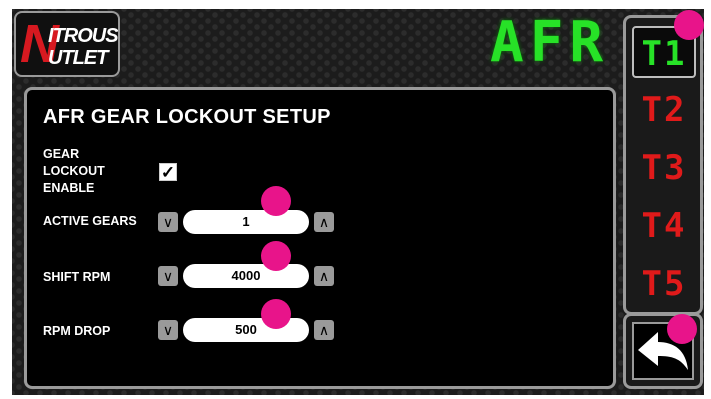 Image resolution: width=711 pixels, height=399 pixels. What do you see at coordinates (74, 171) in the screenshot?
I see `gear-lockout-label: GEAR LOCKOUT ENABLE` at bounding box center [74, 171].